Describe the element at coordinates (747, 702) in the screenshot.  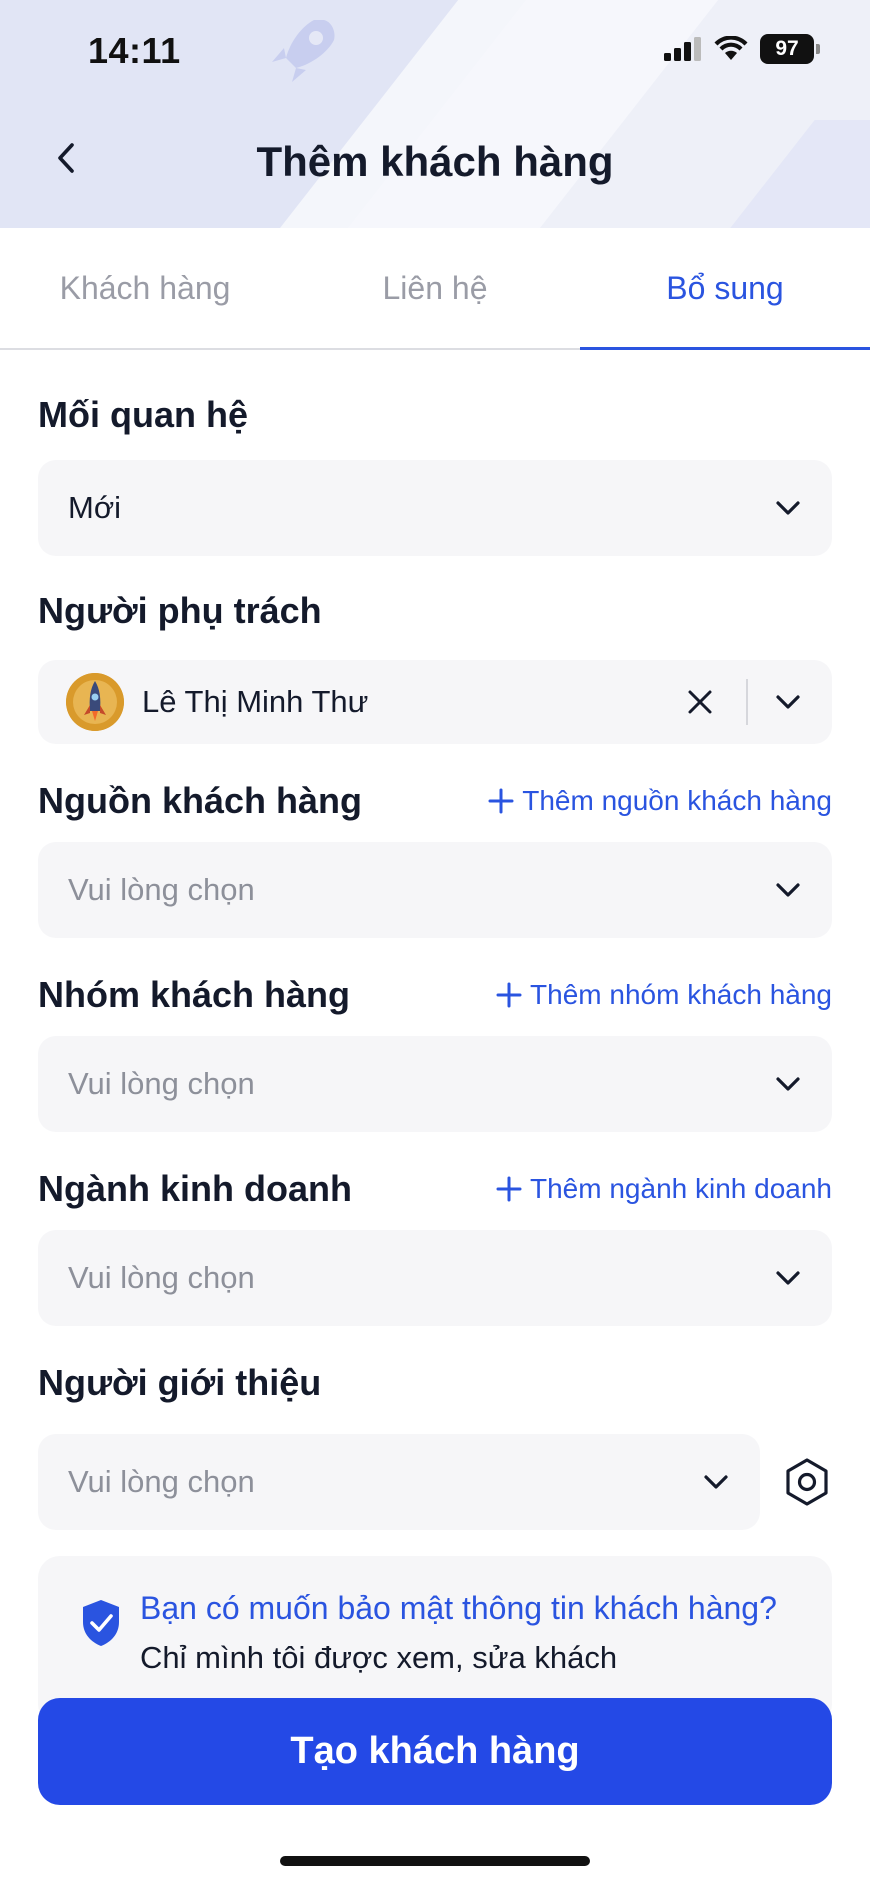
I see `divider` at that location.